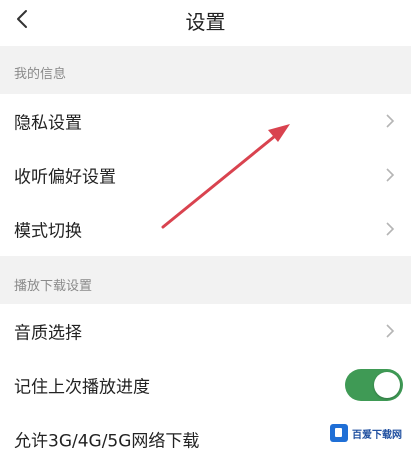 The image size is (411, 462). I want to click on row-label: 模式切换, so click(48, 231).